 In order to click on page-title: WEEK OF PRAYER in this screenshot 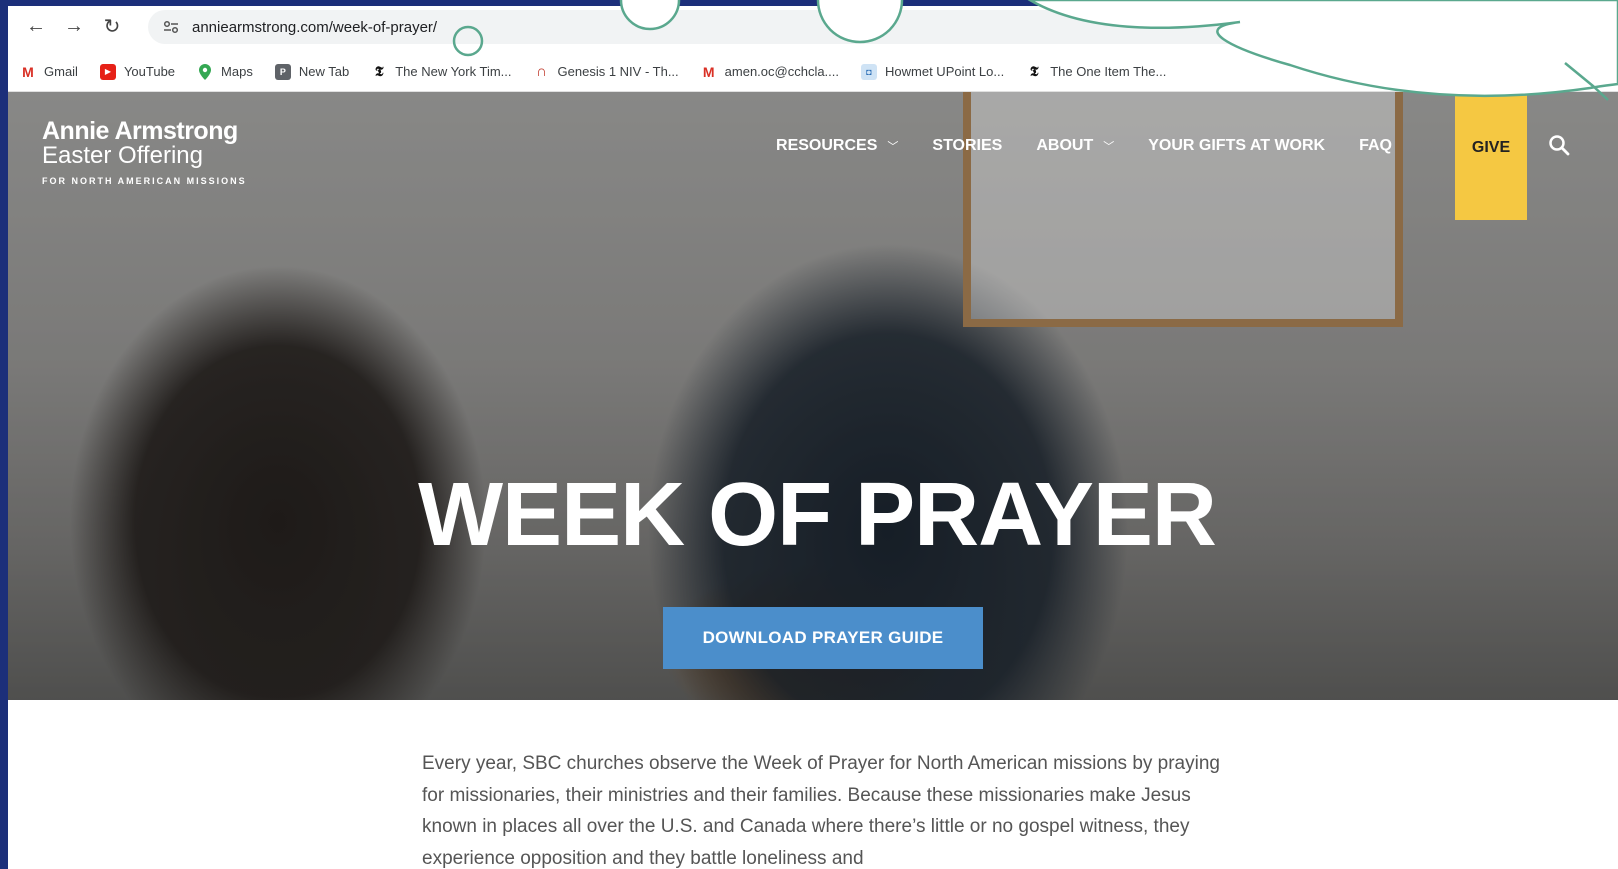, I will do `click(817, 515)`.